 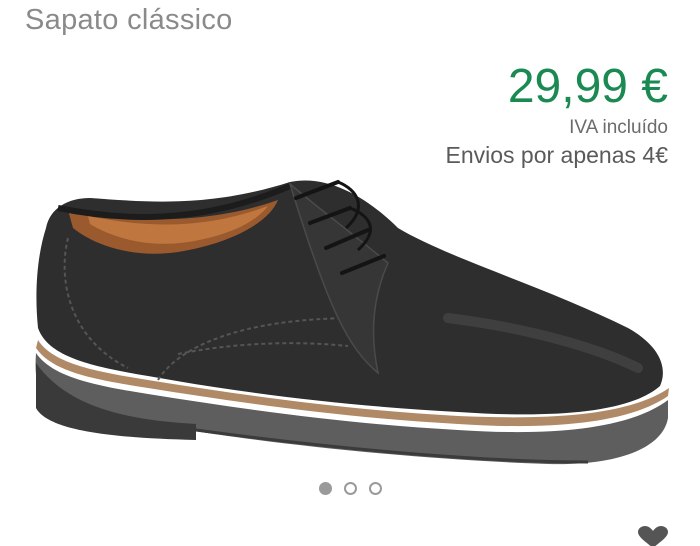 What do you see at coordinates (587, 86) in the screenshot?
I see `product-price: 29,99 €` at bounding box center [587, 86].